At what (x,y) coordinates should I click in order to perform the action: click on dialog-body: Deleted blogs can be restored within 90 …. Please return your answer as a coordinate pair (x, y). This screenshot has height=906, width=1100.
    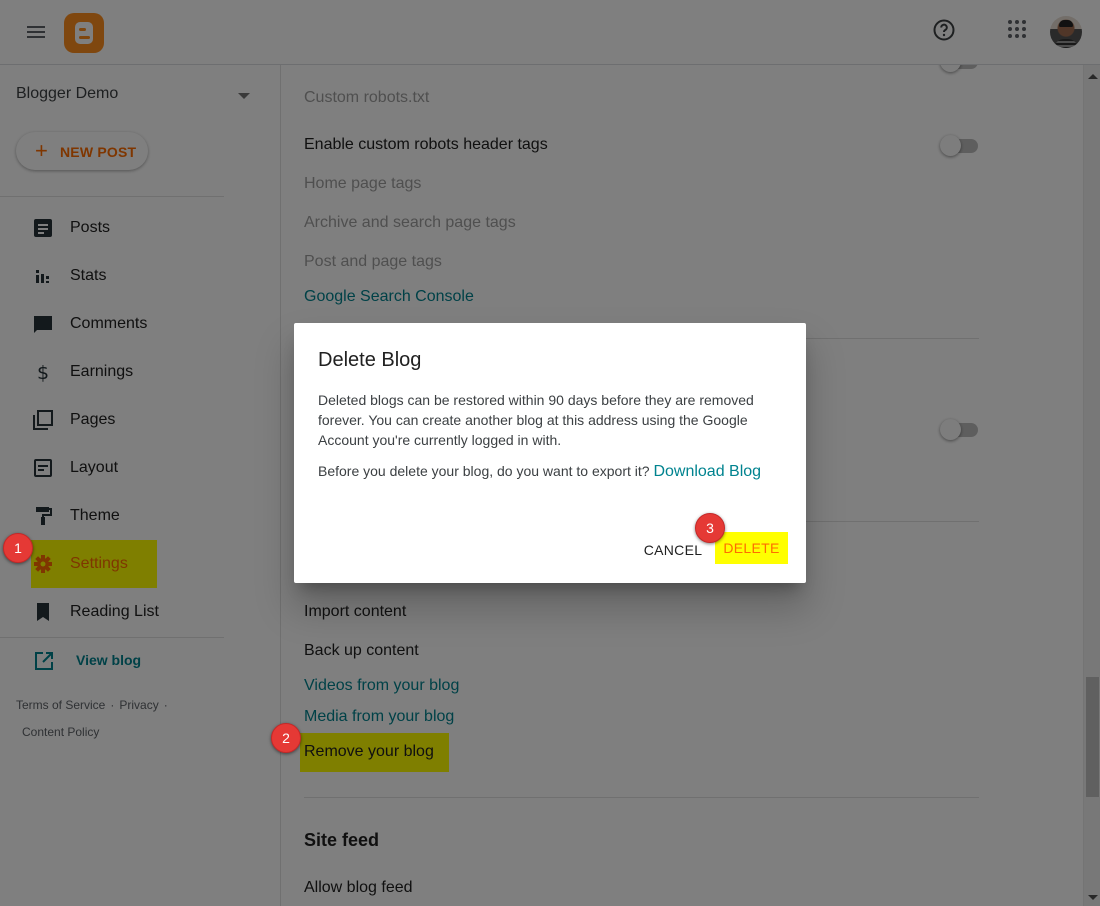
    Looking at the image, I should click on (536, 420).